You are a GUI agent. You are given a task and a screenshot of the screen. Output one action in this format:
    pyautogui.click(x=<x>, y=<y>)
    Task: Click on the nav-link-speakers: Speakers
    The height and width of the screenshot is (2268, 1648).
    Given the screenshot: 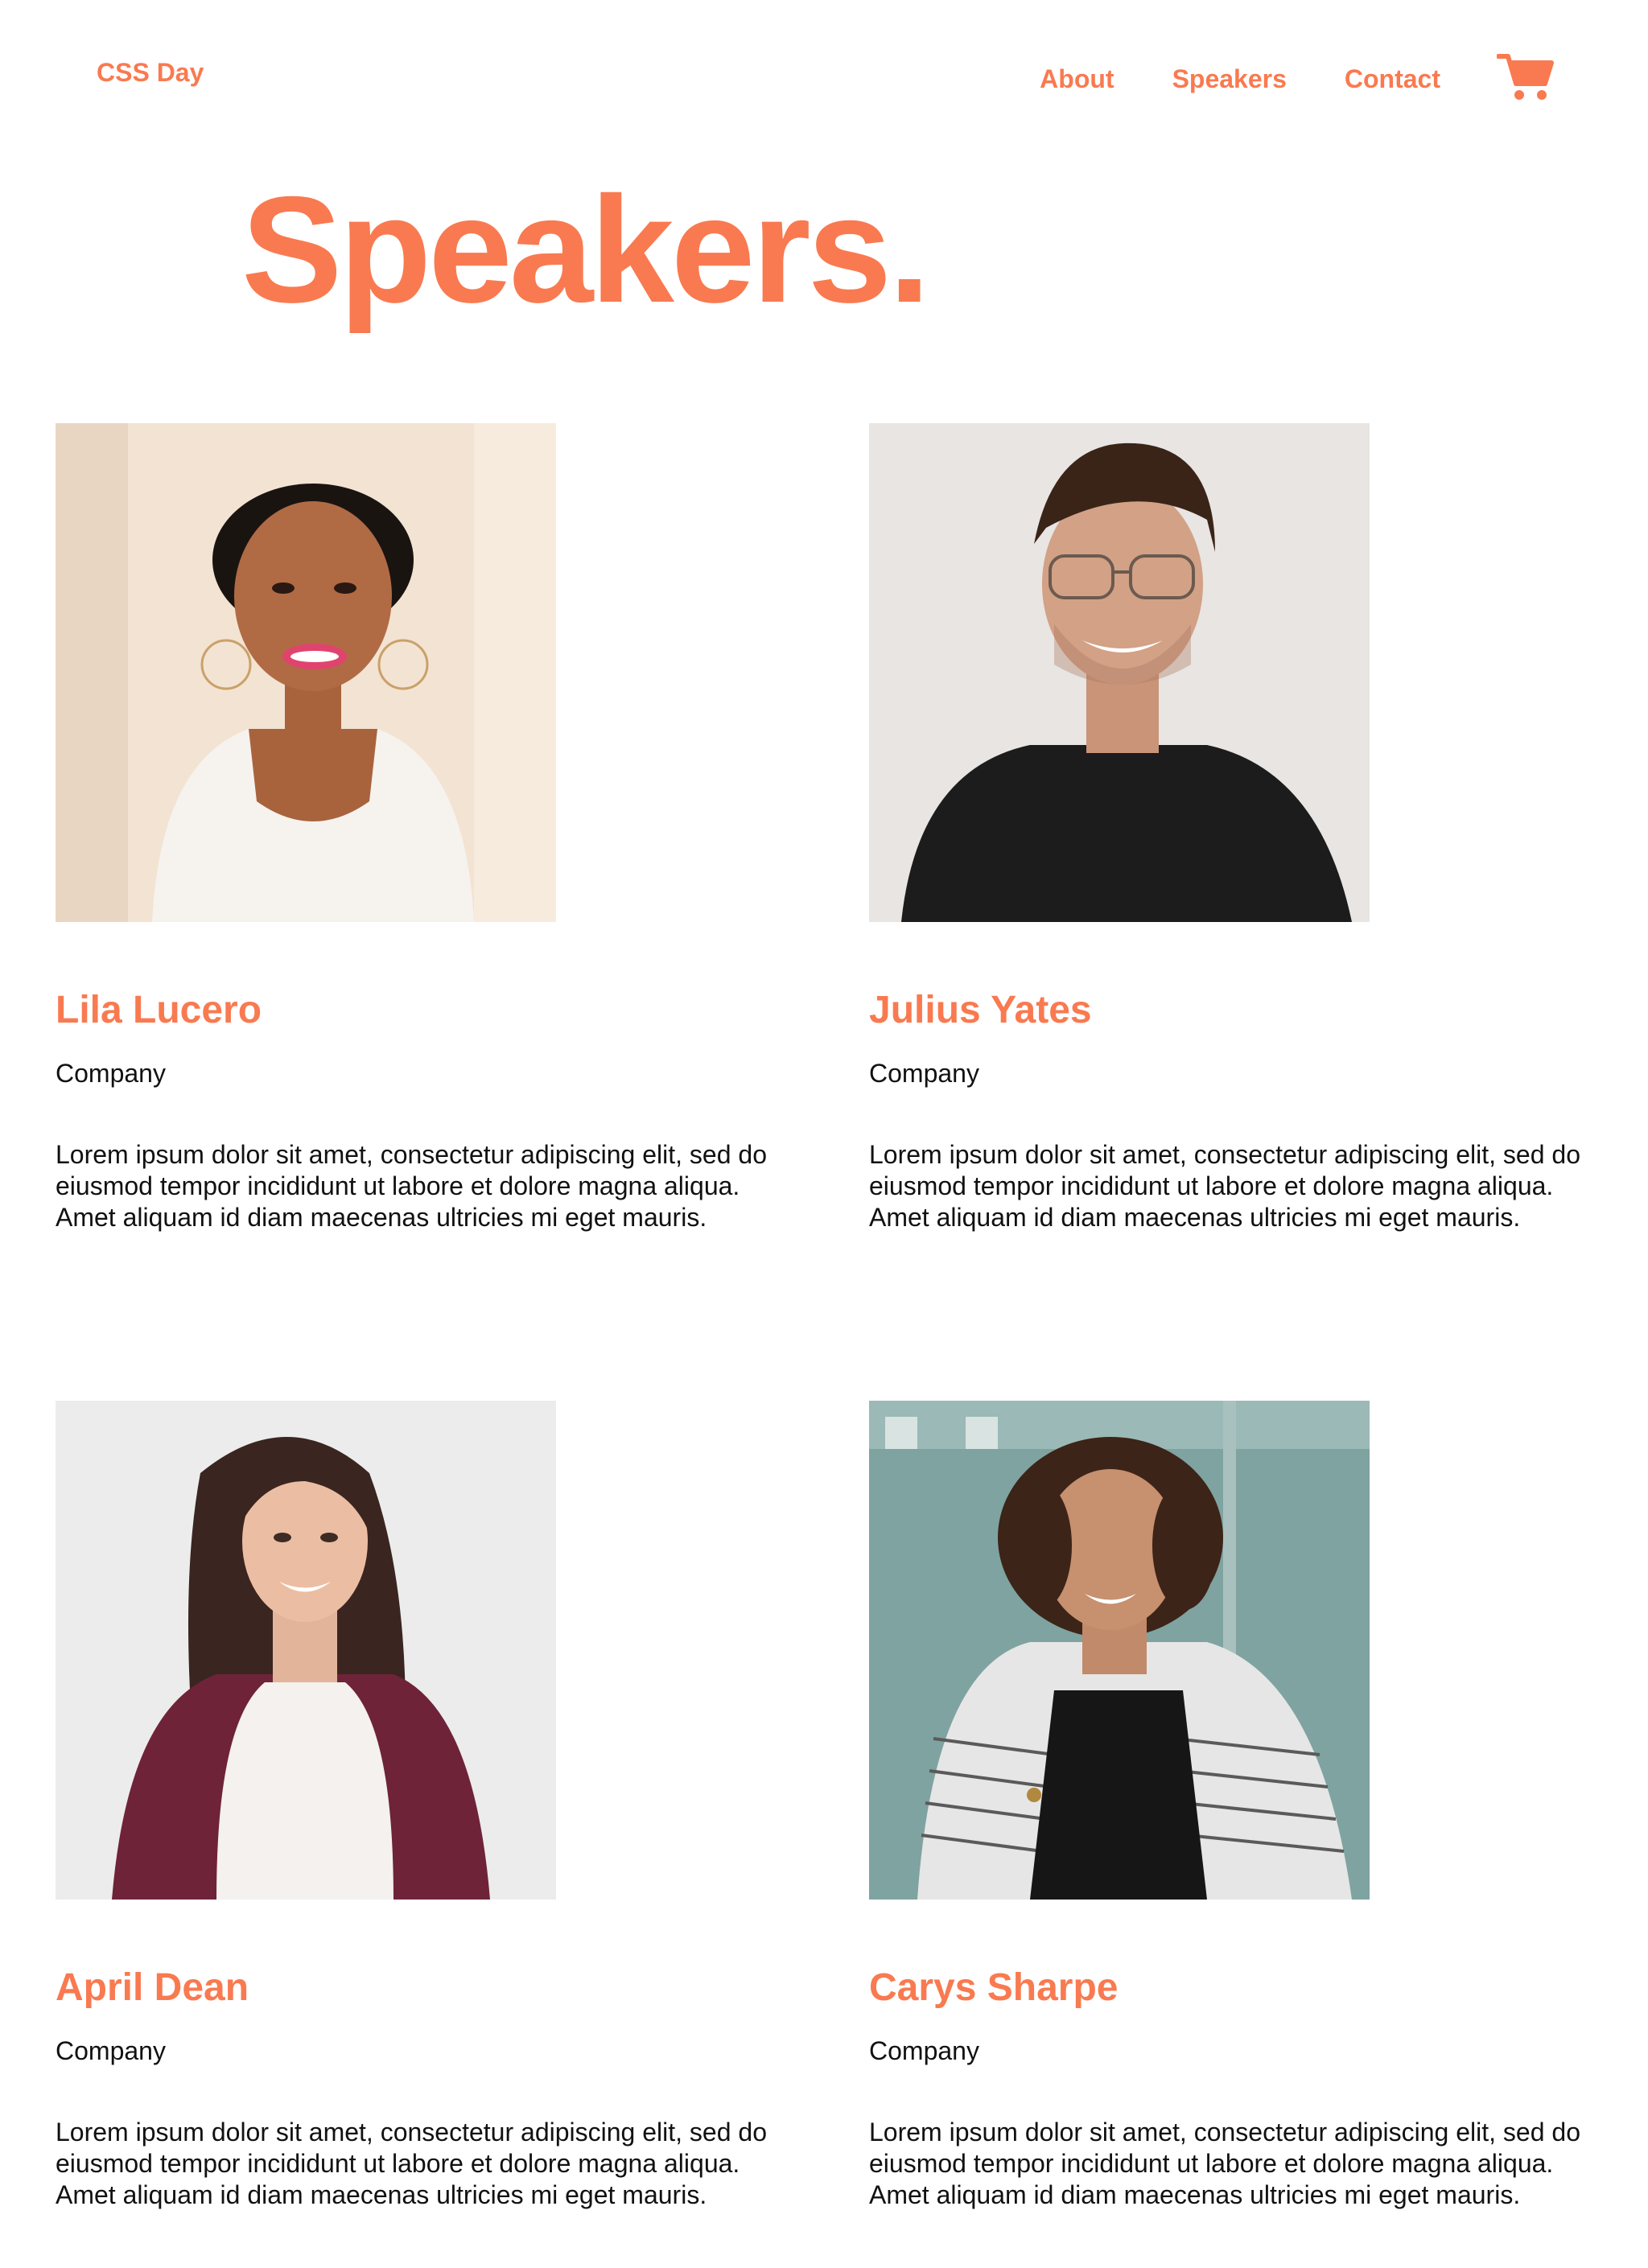 What is the action you would take?
    pyautogui.click(x=1229, y=79)
    